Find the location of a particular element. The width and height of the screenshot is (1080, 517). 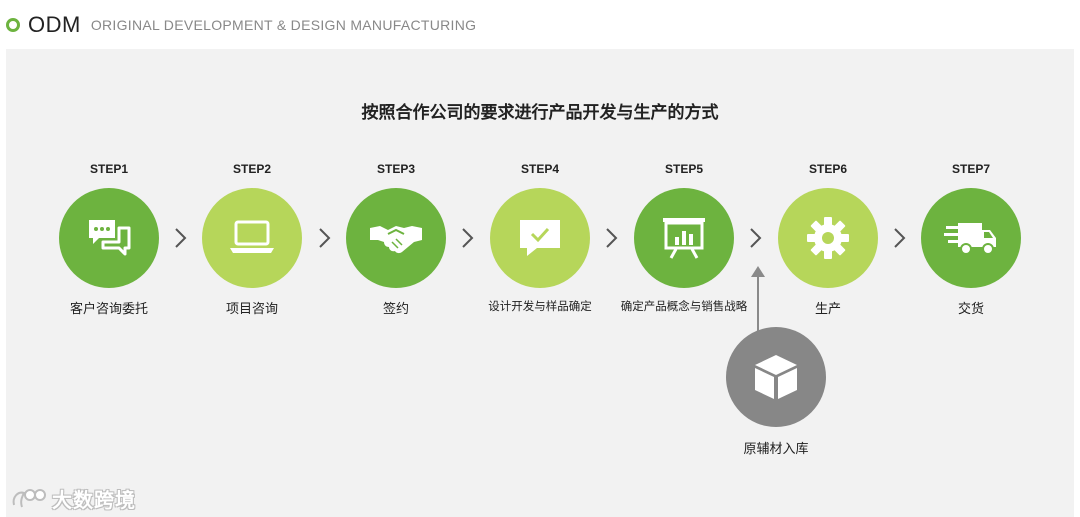

step-name: 签约 is located at coordinates (395, 309).